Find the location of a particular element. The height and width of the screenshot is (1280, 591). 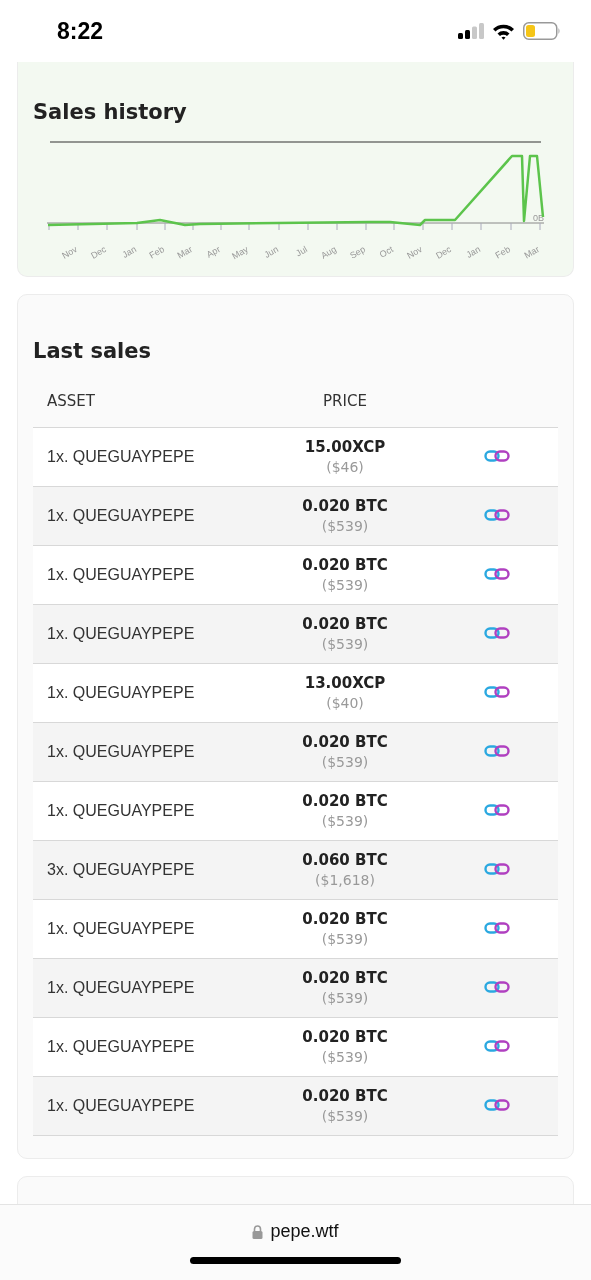

signal-icon is located at coordinates (471, 31).